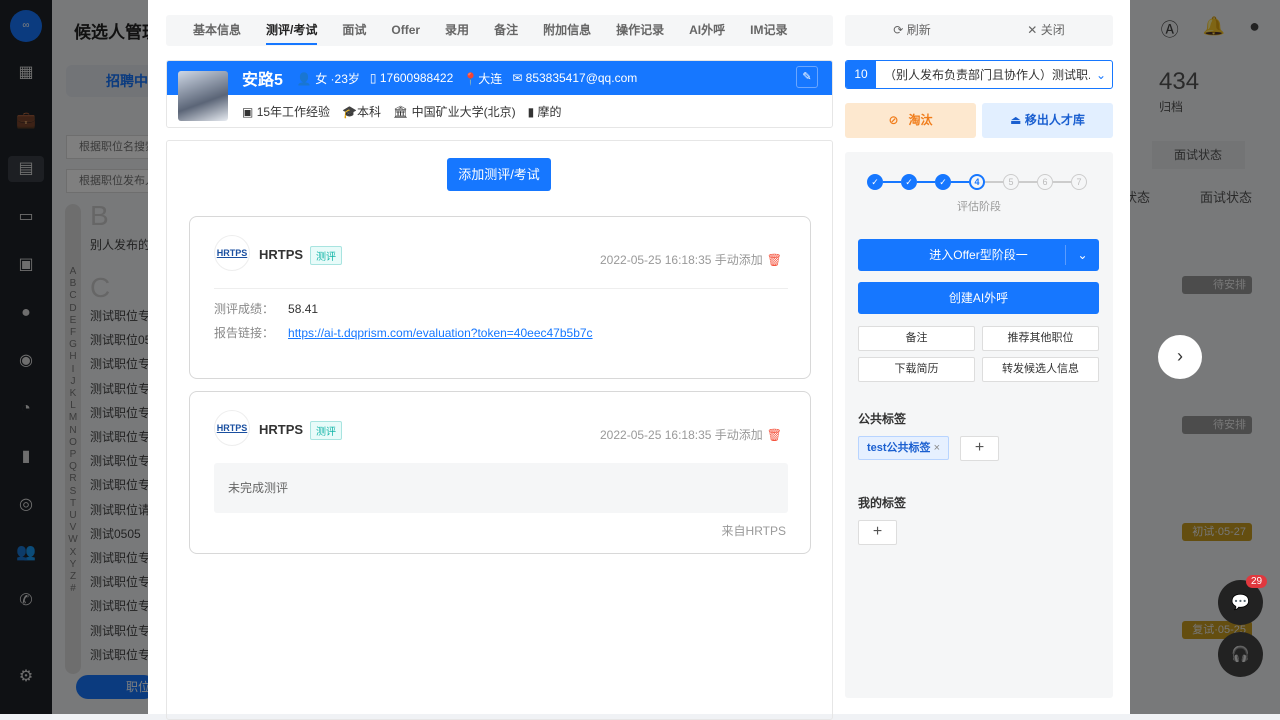 The height and width of the screenshot is (720, 1280). I want to click on score-value: 58.41, so click(303, 309).